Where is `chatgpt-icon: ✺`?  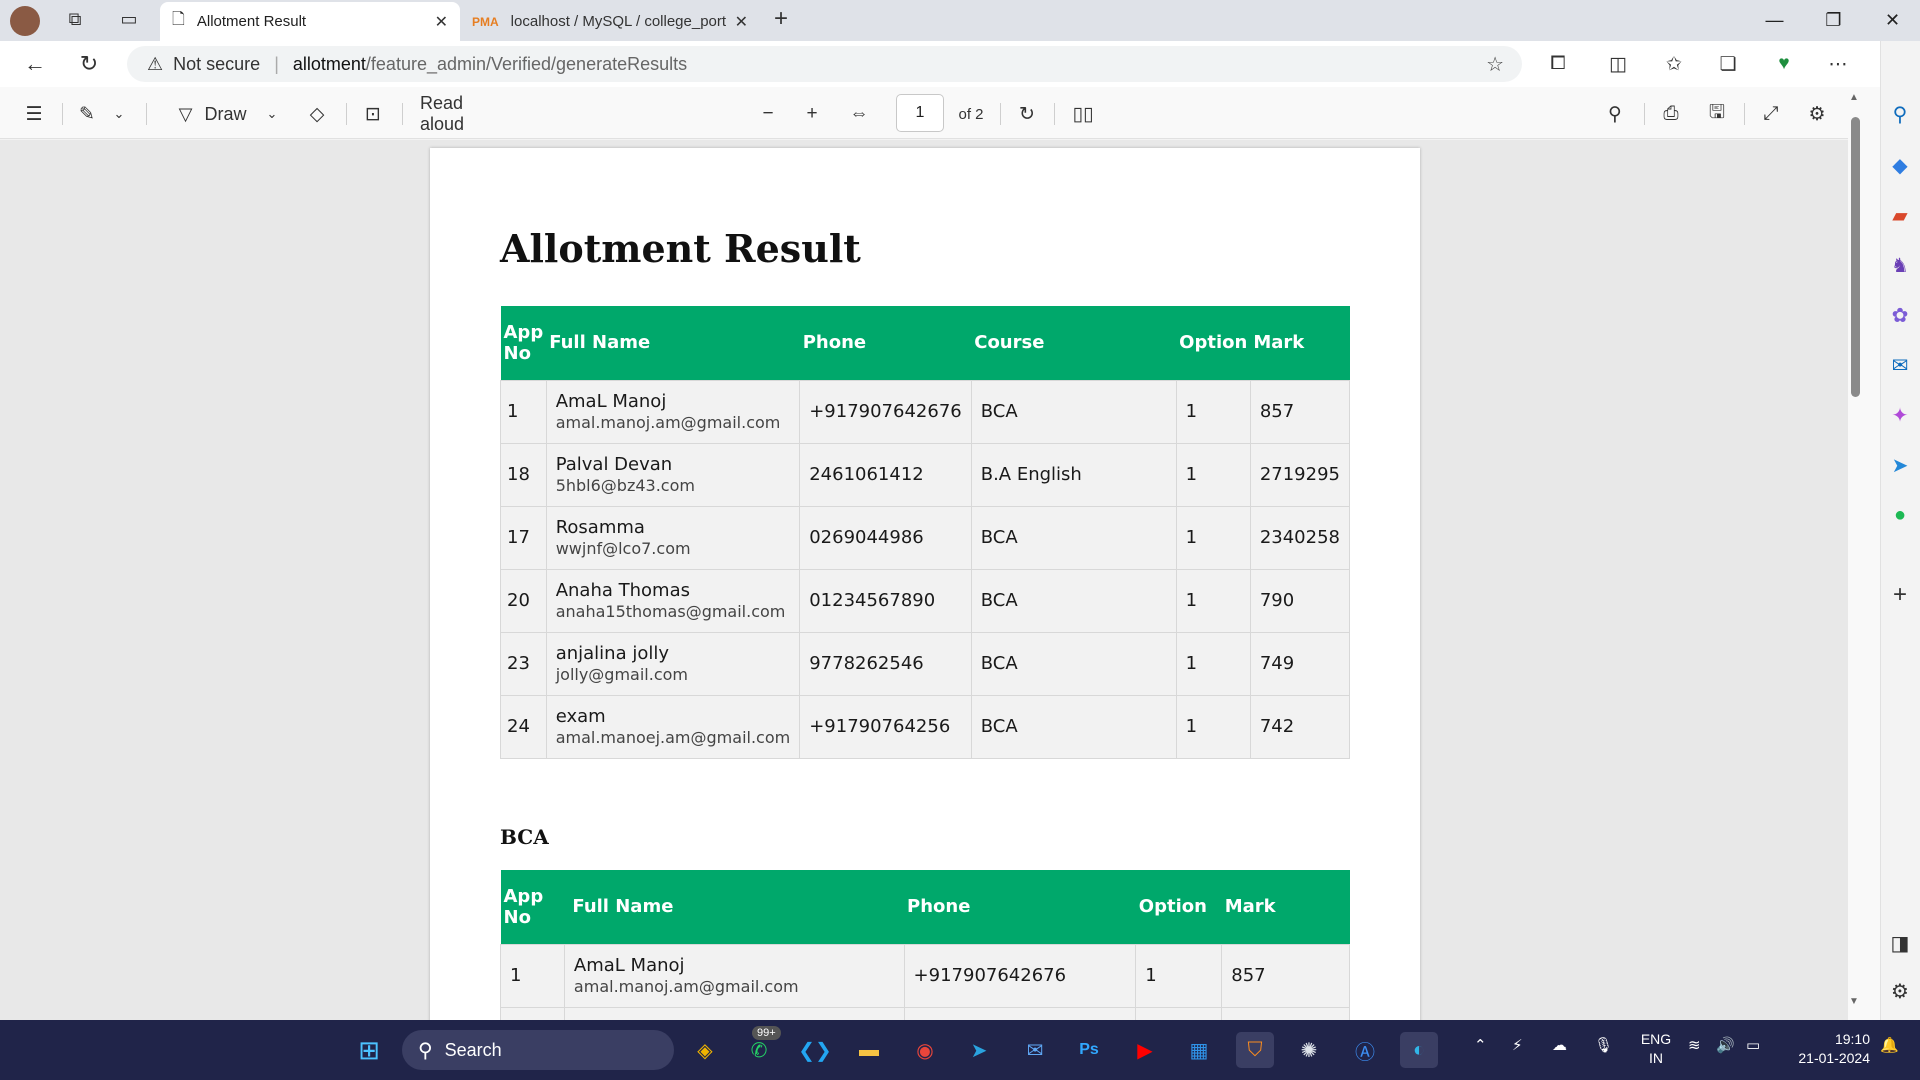 chatgpt-icon: ✺ is located at coordinates (1309, 1050).